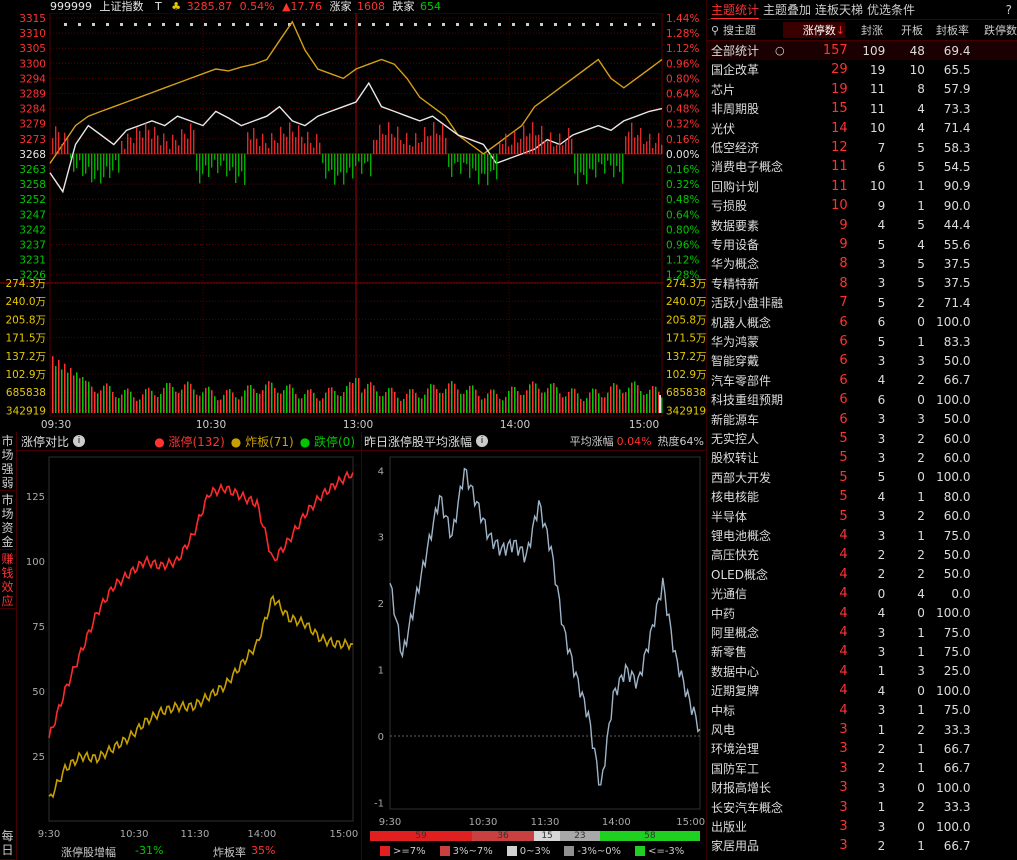 This screenshot has width=1017, height=860. I want to click on theme-row: 科技重组预期 6 6 0 100.0, so click(862, 399).